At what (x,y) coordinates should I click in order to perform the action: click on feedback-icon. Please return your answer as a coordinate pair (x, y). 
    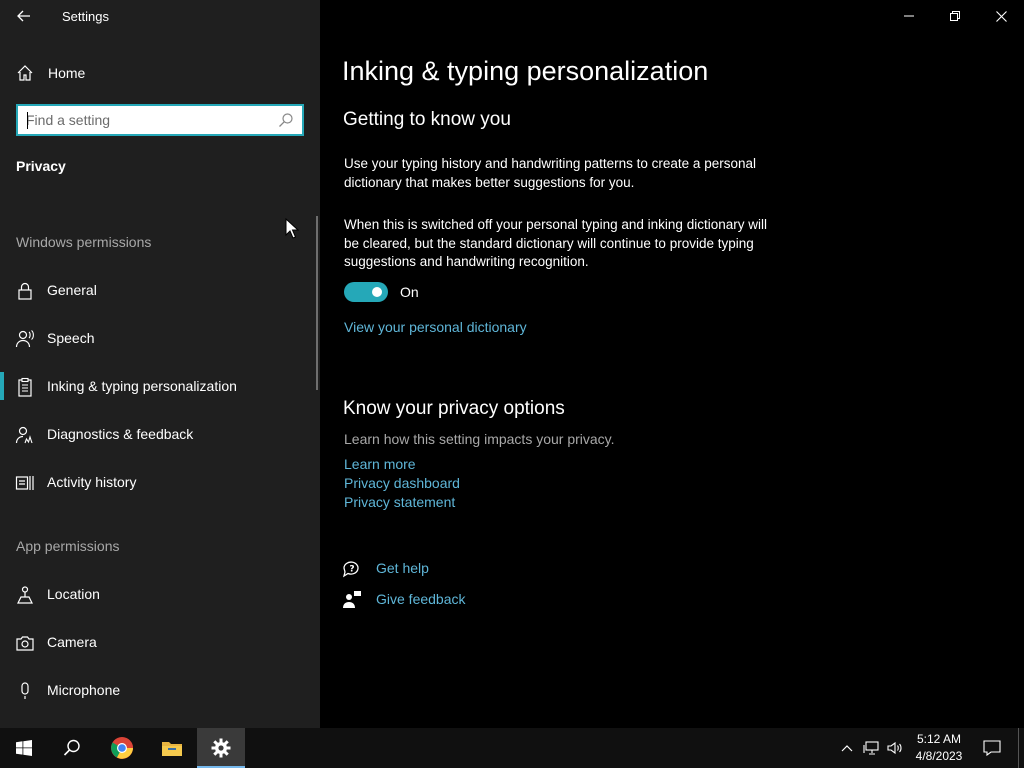
    Looking at the image, I should click on (352, 599).